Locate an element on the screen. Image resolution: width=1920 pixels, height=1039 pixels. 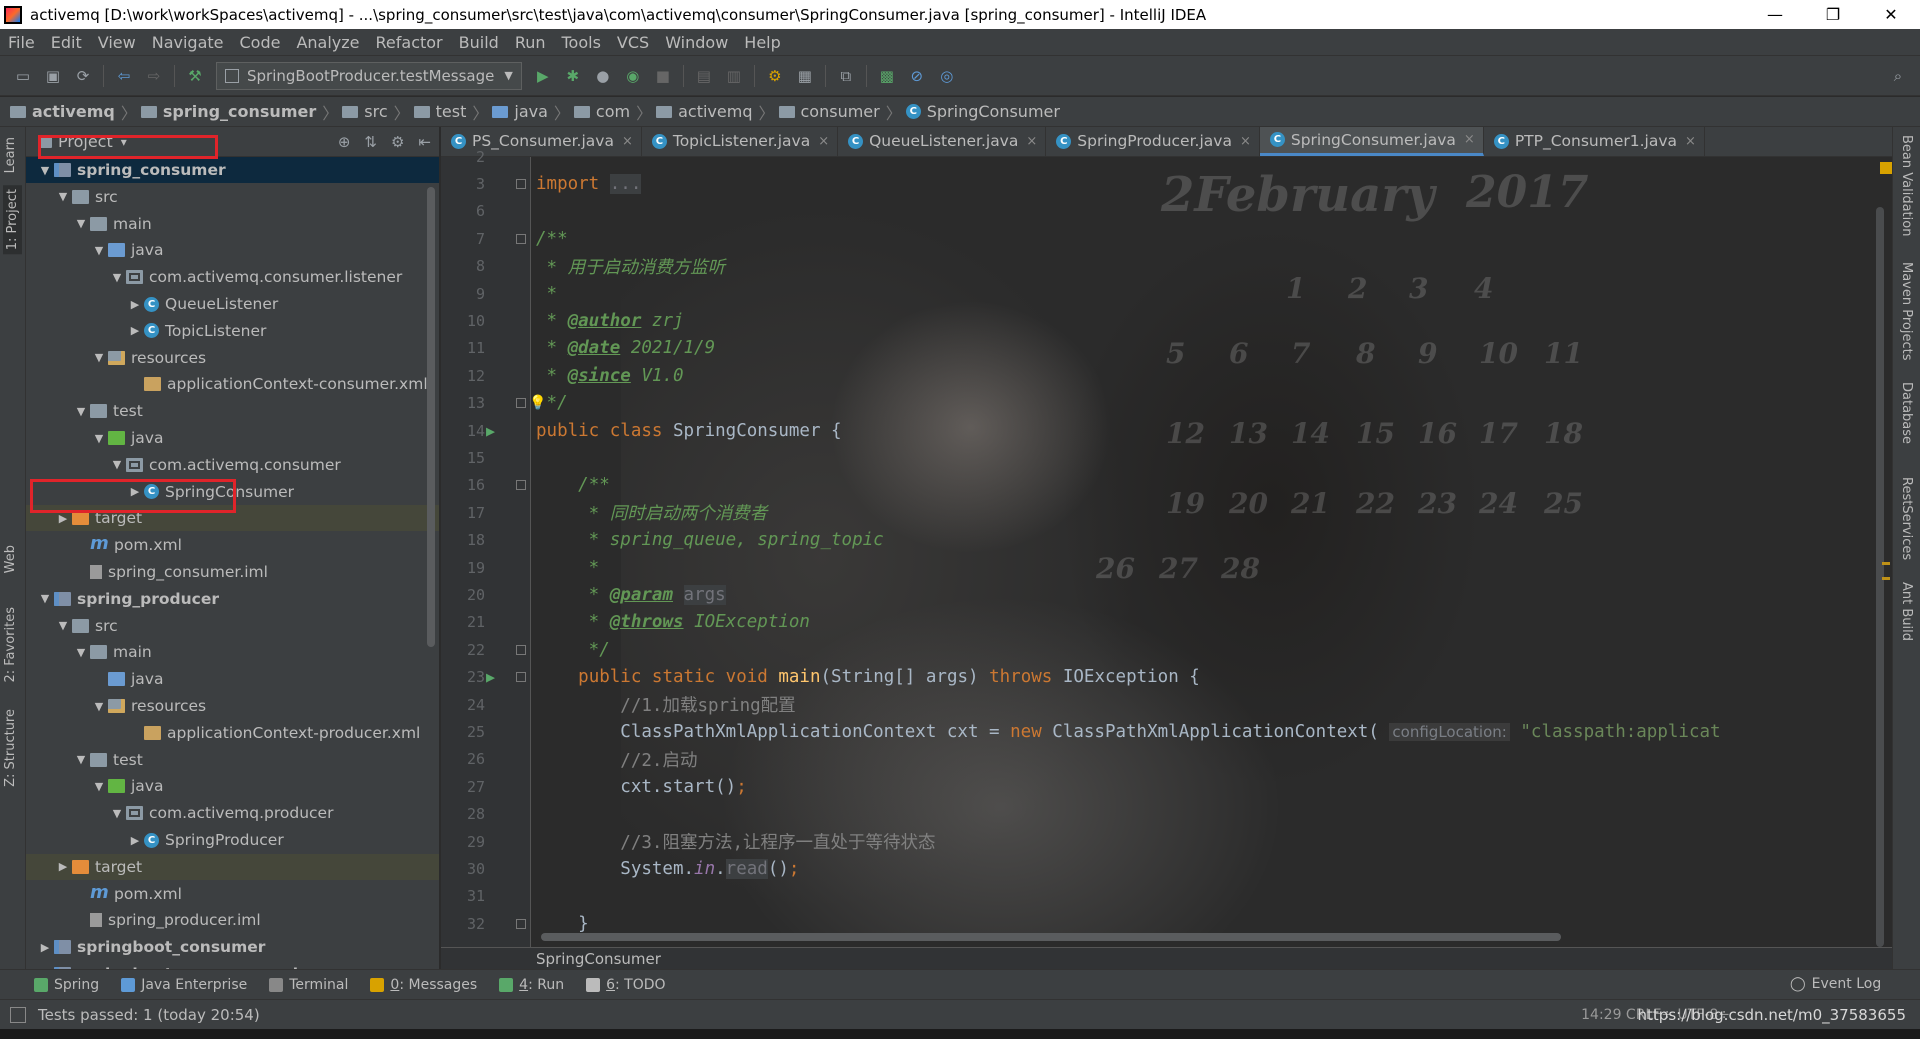
code-line: 29 //3.阻塞方法,让程序一直处于等待状态 is located at coordinates (1166, 841).